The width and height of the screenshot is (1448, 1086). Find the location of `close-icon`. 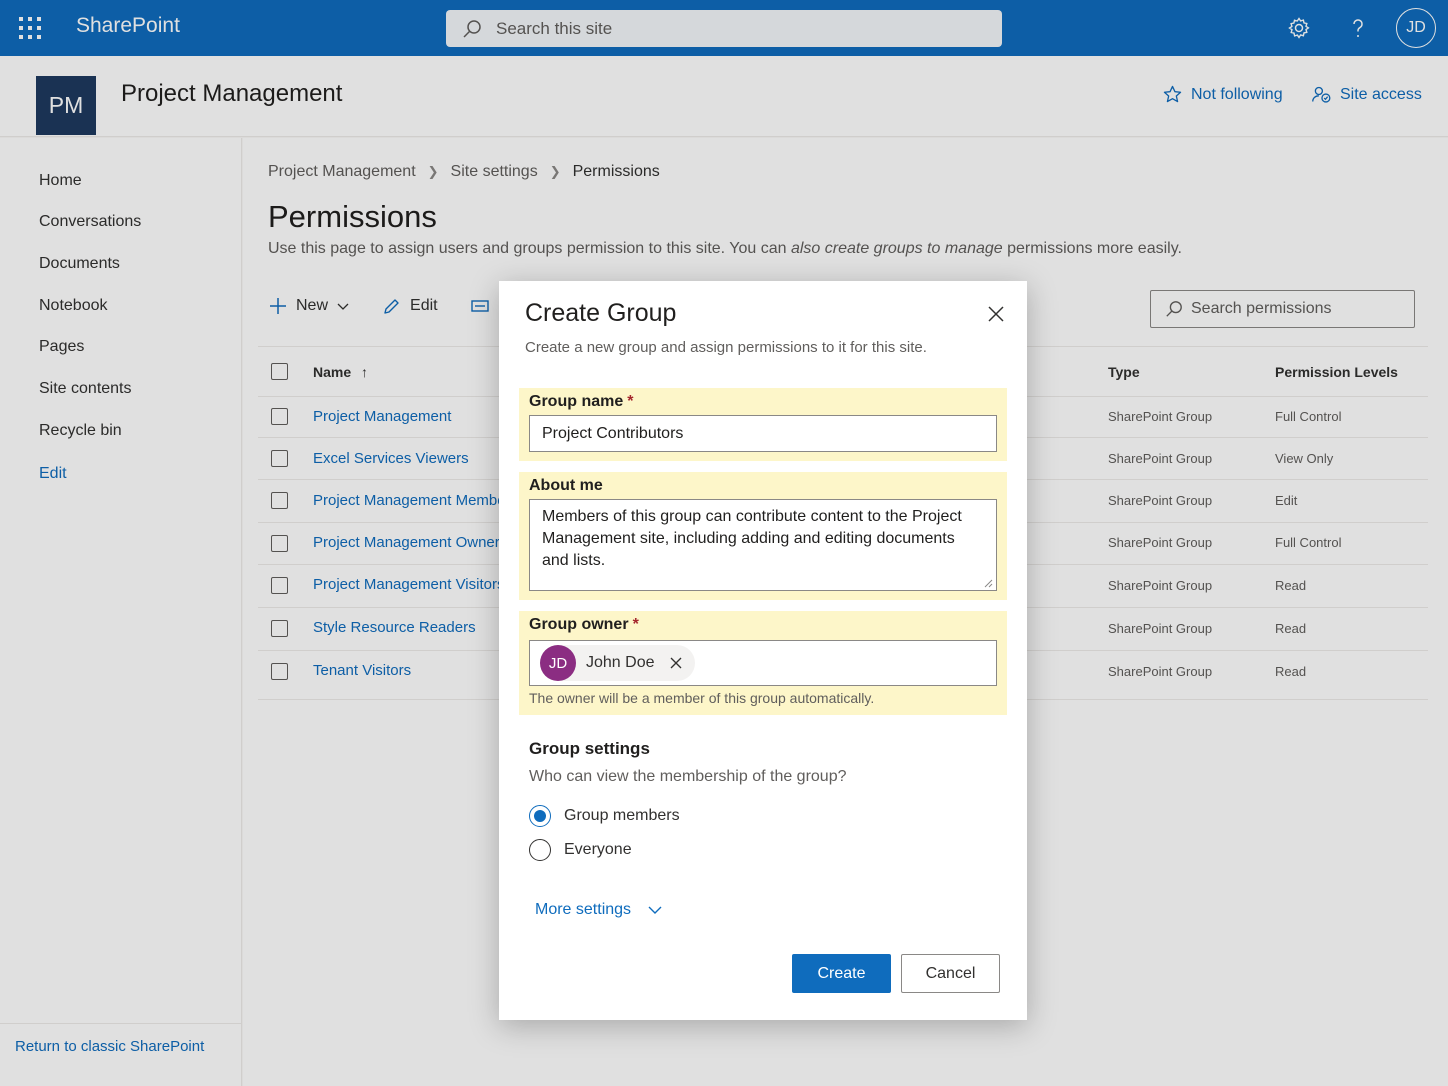

close-icon is located at coordinates (996, 314).